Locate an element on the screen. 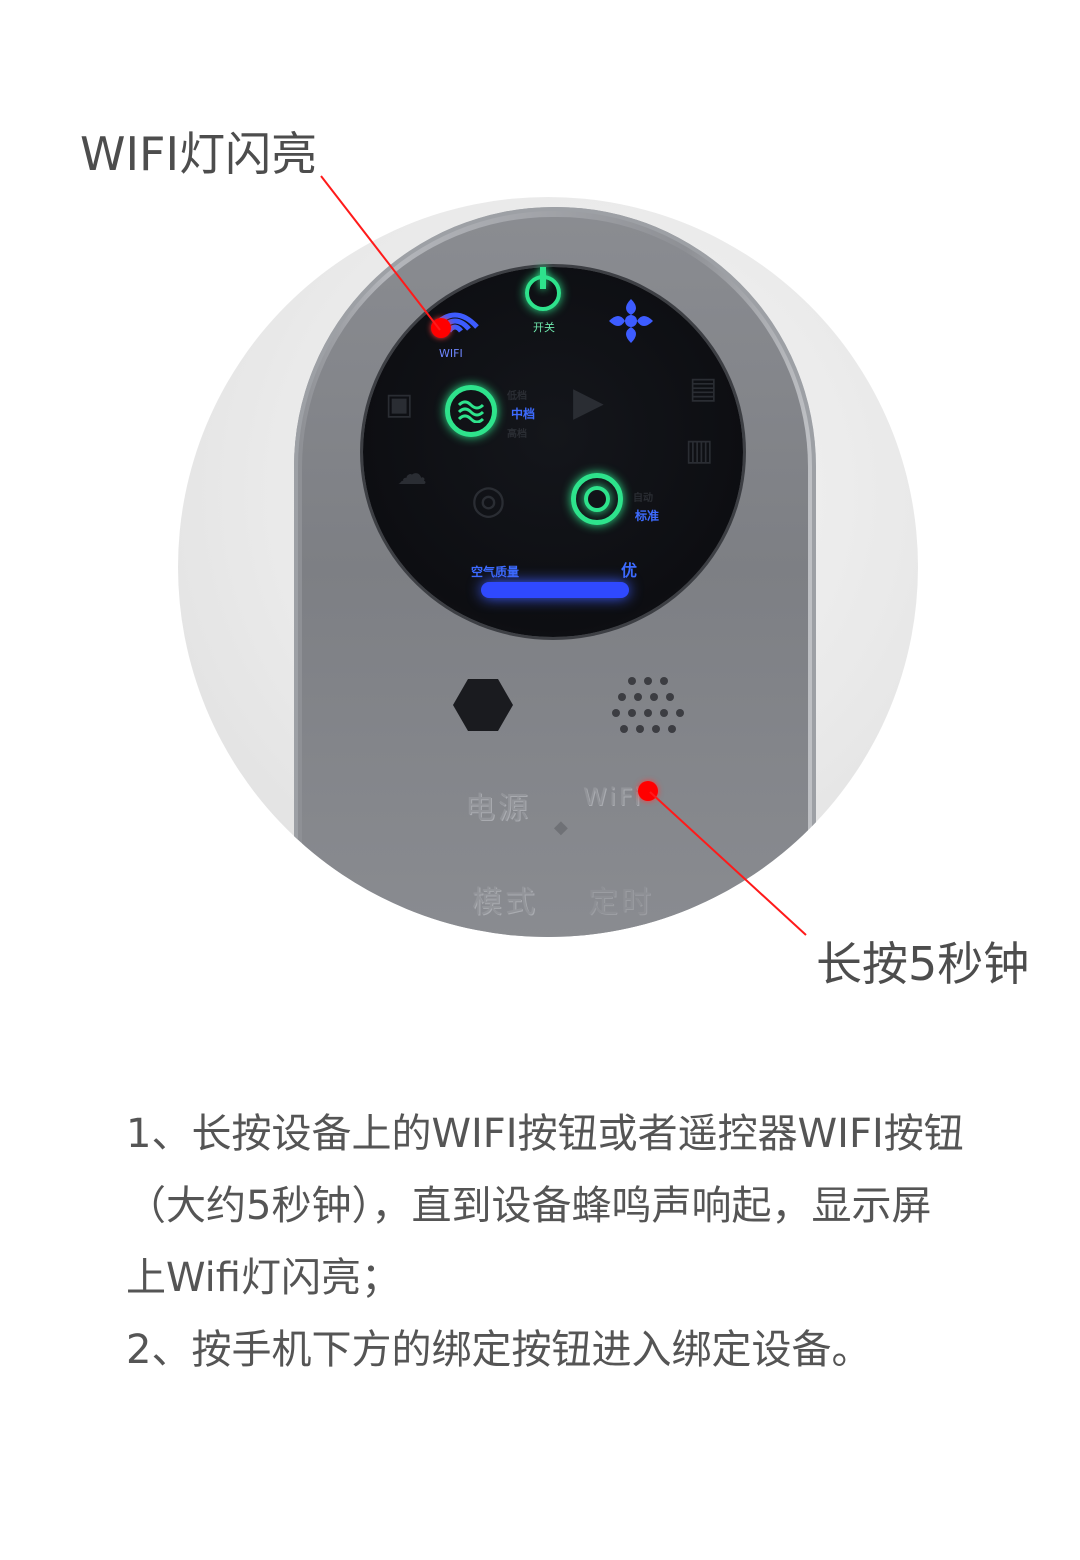 This screenshot has width=1080, height=1560. air-quality-value: 优 is located at coordinates (629, 570).